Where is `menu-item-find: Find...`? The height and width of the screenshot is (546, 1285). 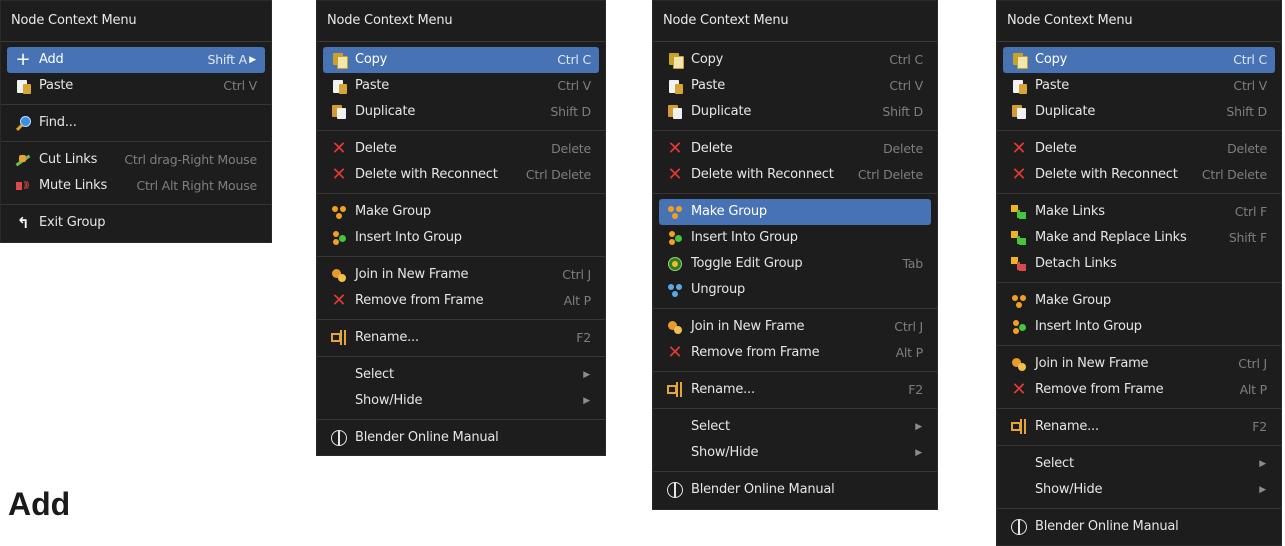
menu-item-find: Find... is located at coordinates (136, 123).